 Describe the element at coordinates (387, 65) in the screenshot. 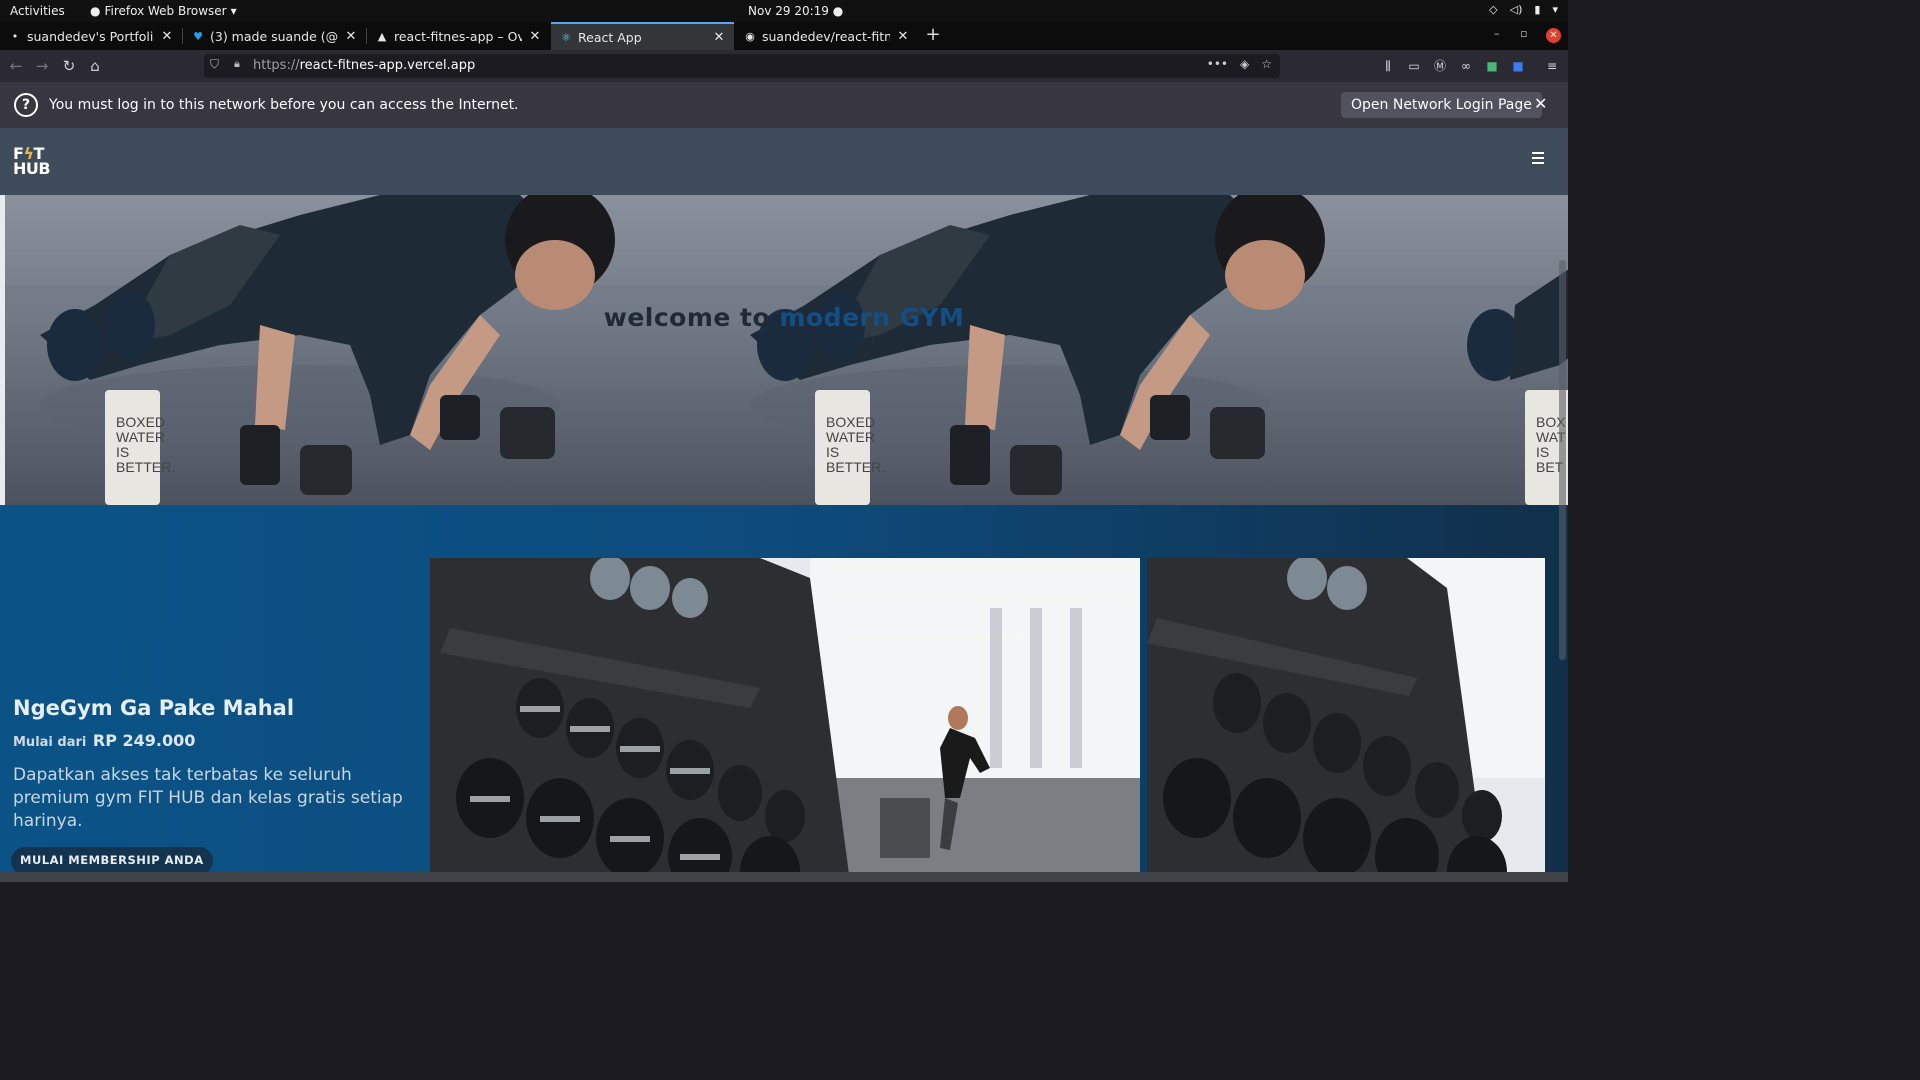

I see `url-host: react-fitnes-app.vercel.app` at that location.